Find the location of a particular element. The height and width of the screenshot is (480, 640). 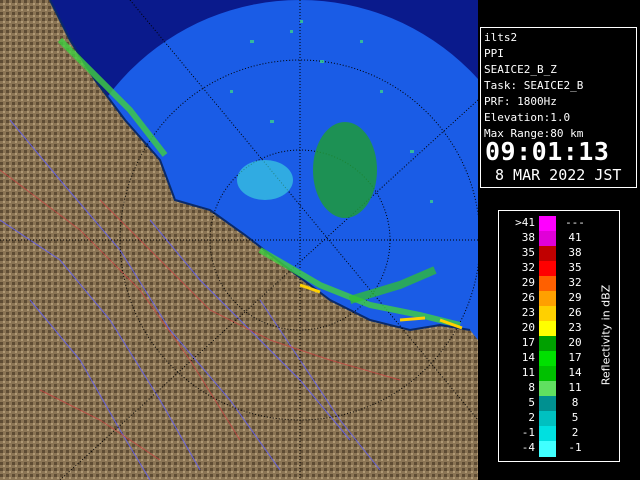

legend-high-value: 23 is located at coordinates (575, 327).